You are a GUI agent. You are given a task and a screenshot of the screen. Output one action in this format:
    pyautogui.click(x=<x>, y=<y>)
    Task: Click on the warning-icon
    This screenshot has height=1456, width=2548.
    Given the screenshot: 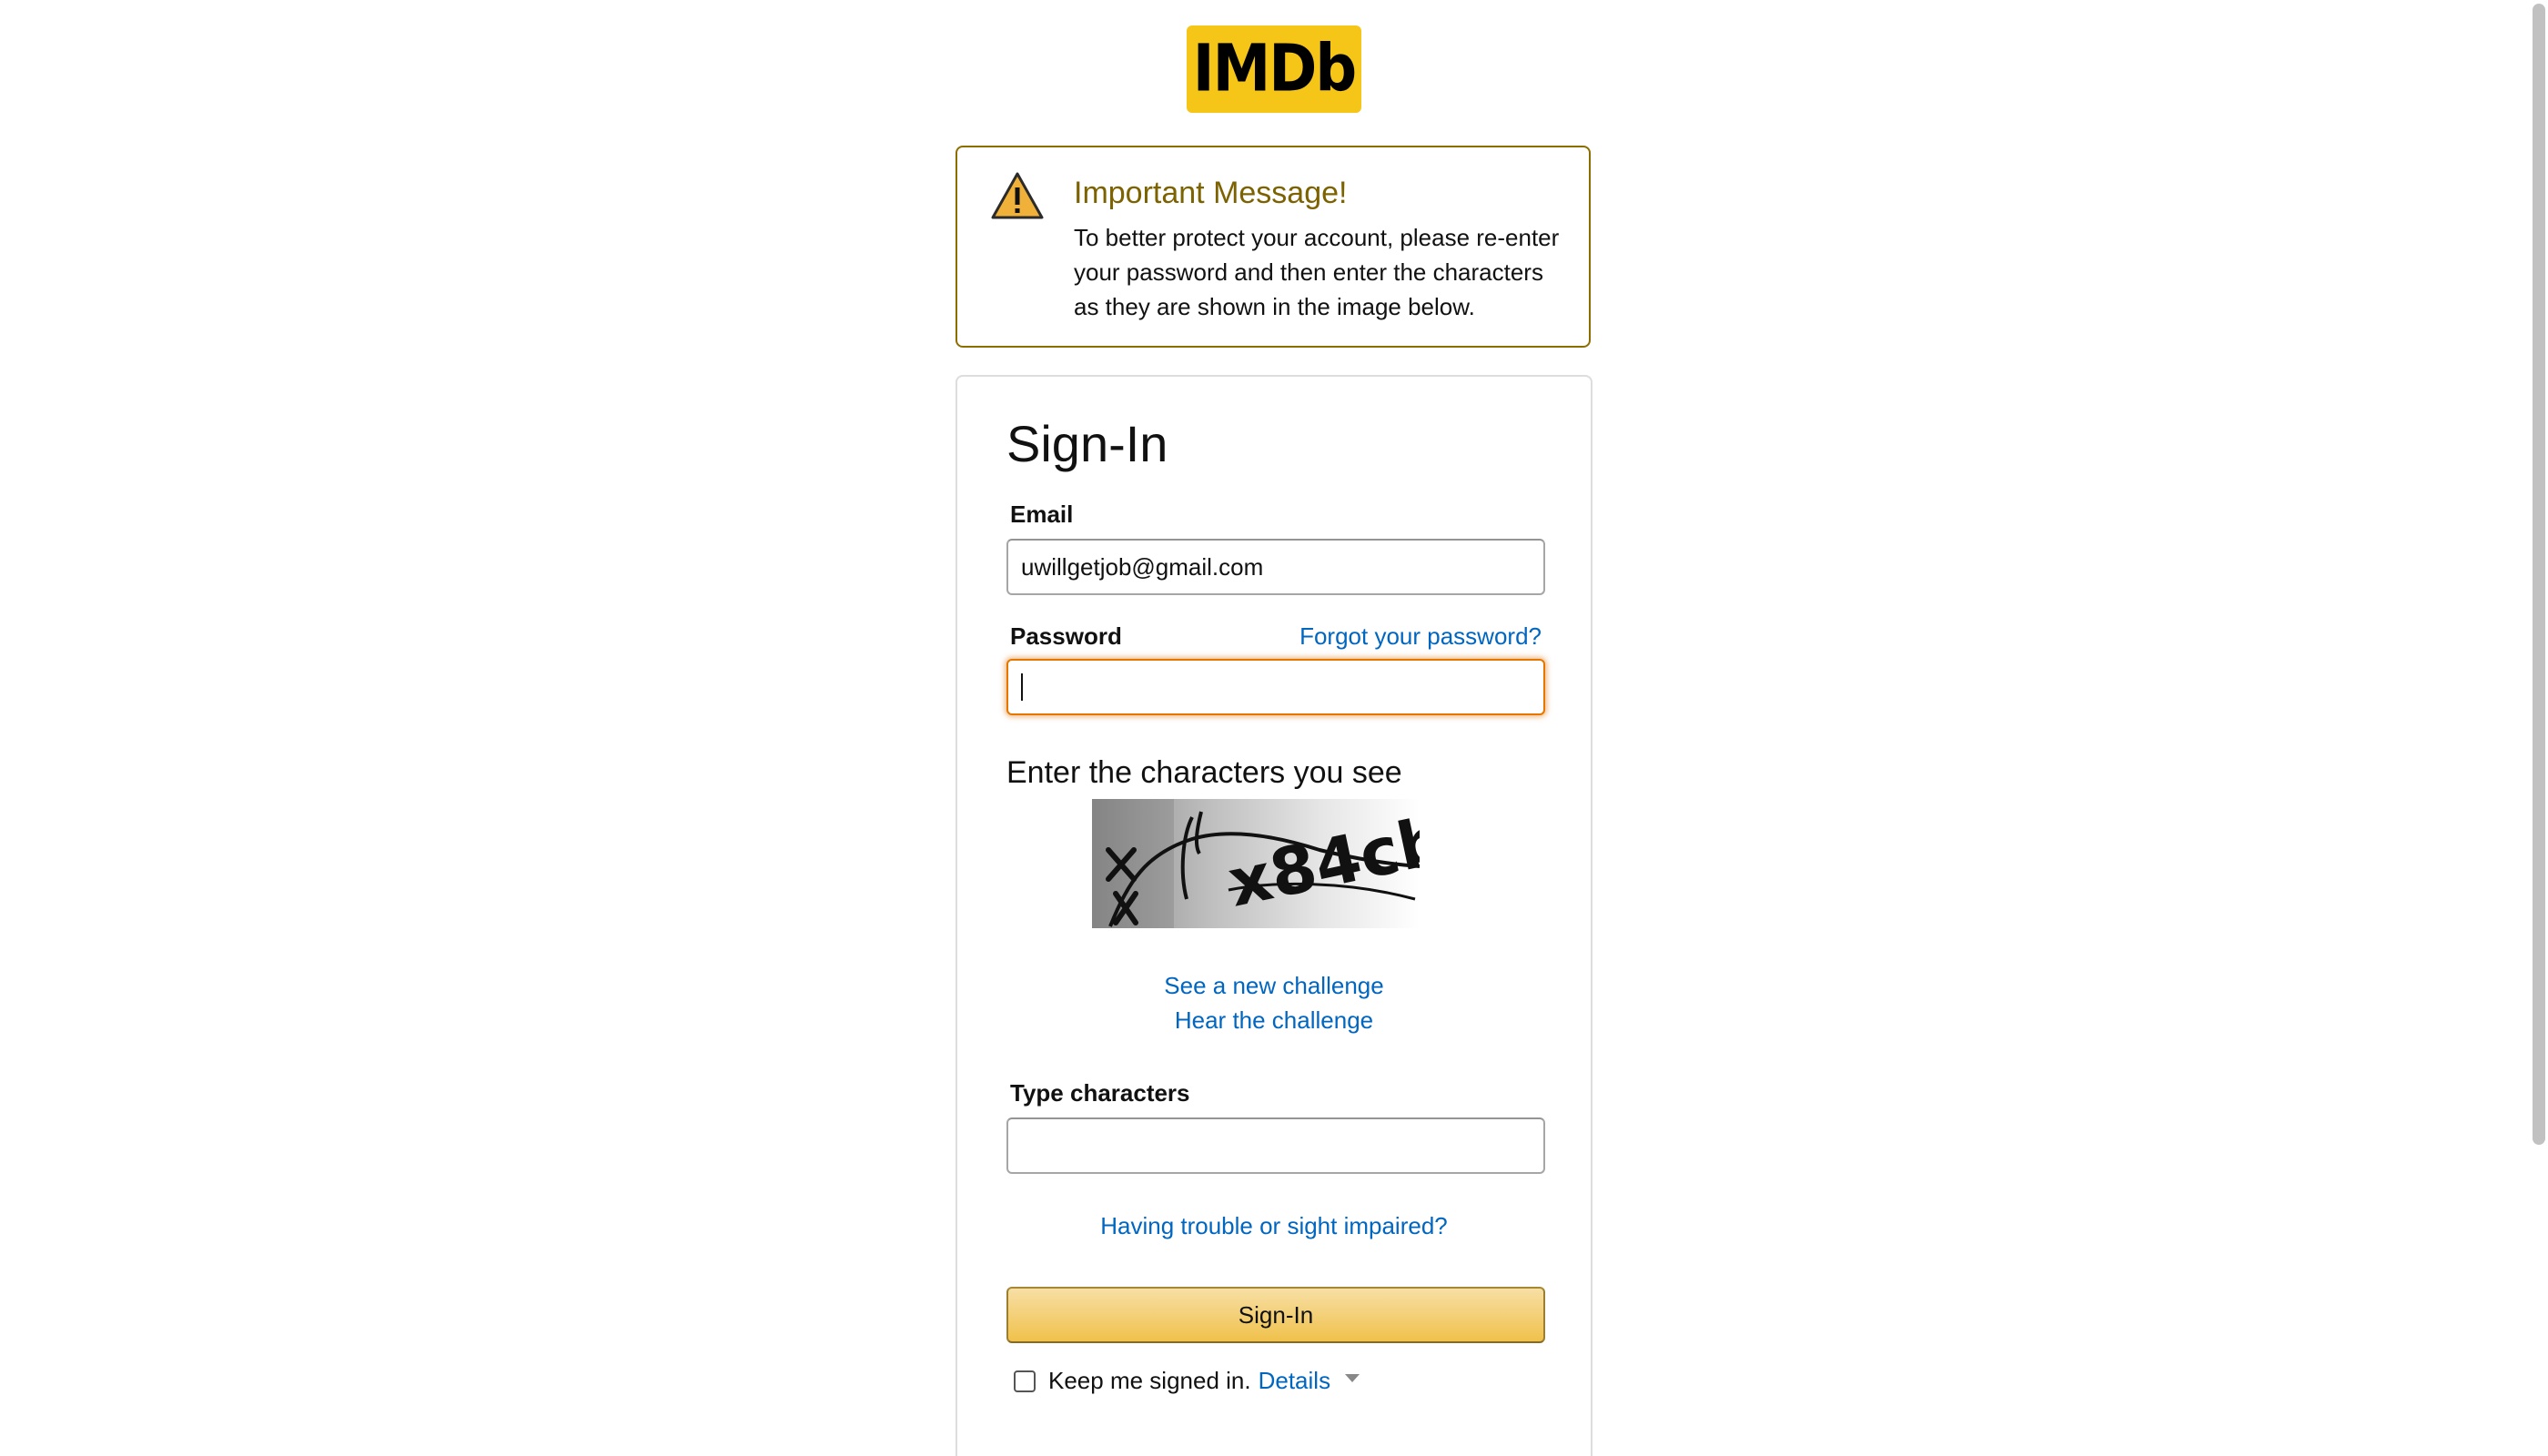 What is the action you would take?
    pyautogui.click(x=1018, y=196)
    